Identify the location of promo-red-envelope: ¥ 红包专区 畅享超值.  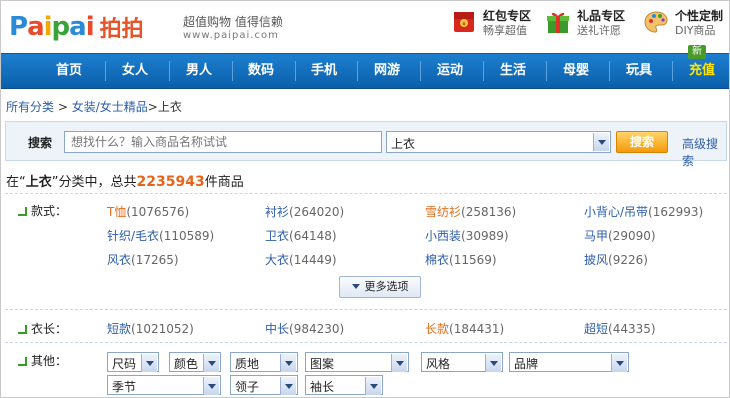
(491, 23).